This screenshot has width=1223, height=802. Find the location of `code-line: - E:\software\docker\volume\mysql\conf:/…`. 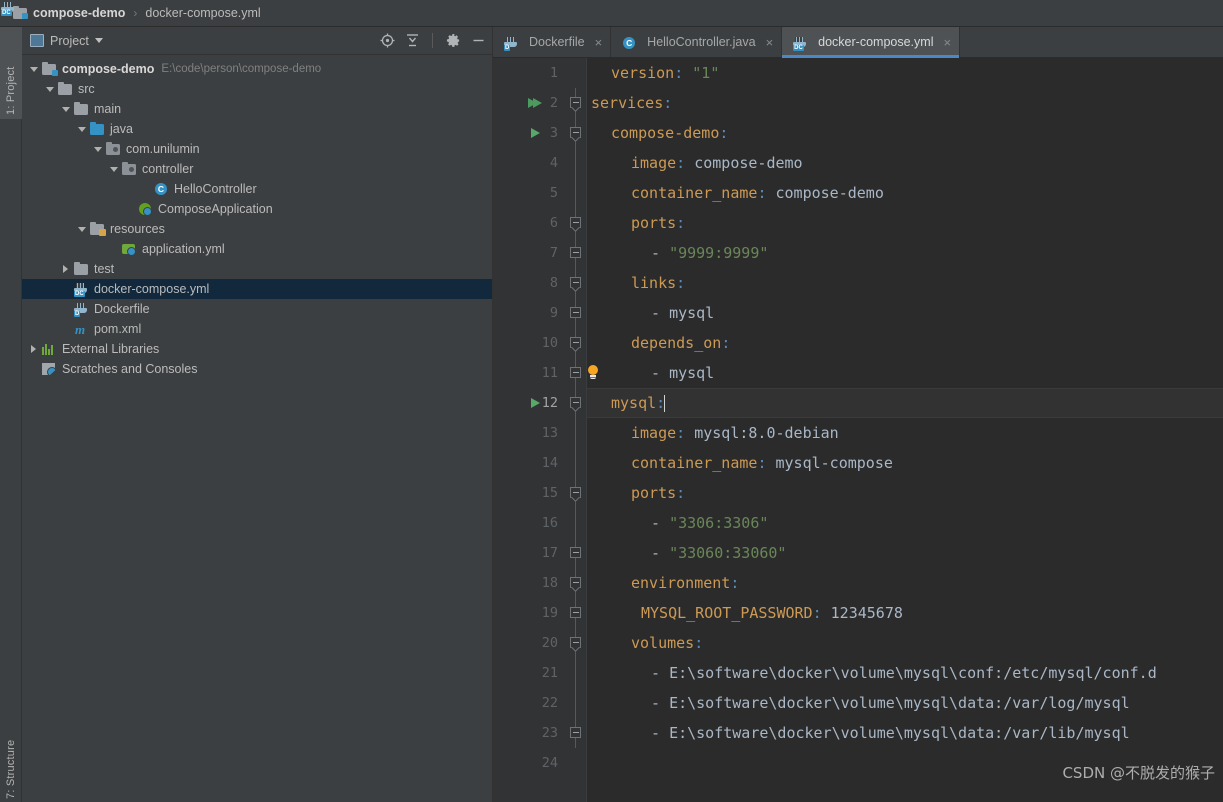

code-line: - E:\software\docker\volume\mysql\conf:/… is located at coordinates (905, 673).